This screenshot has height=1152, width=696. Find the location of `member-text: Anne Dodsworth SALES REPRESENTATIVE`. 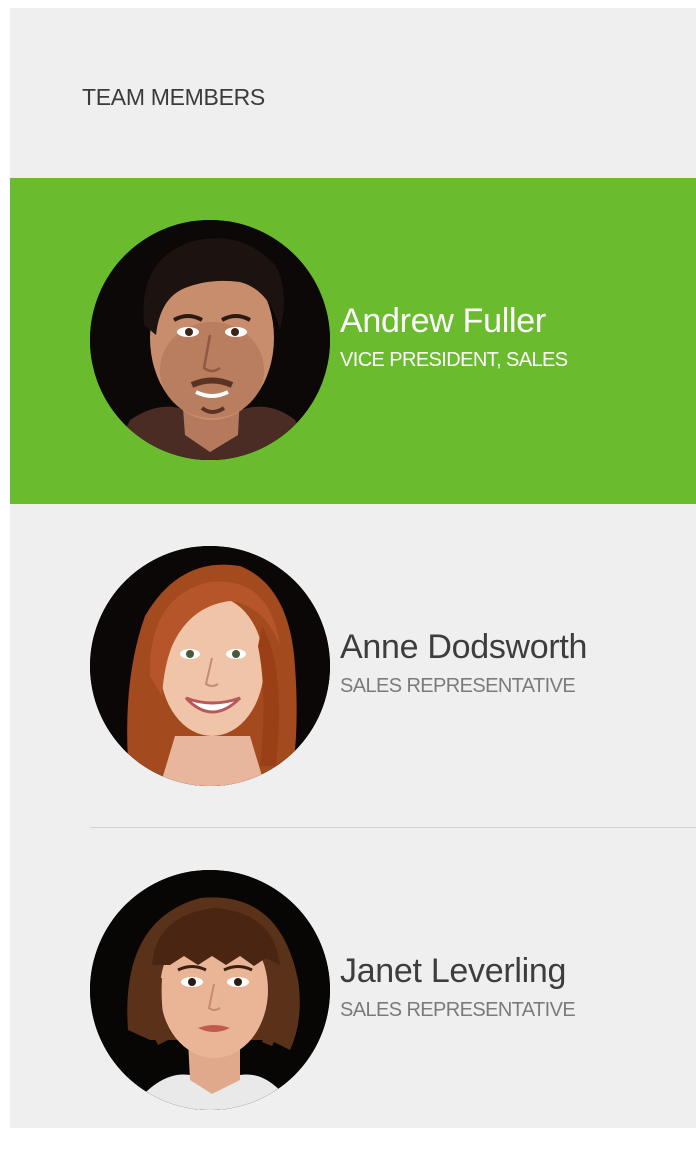

member-text: Anne Dodsworth SALES REPRESENTATIVE is located at coordinates (463, 663).